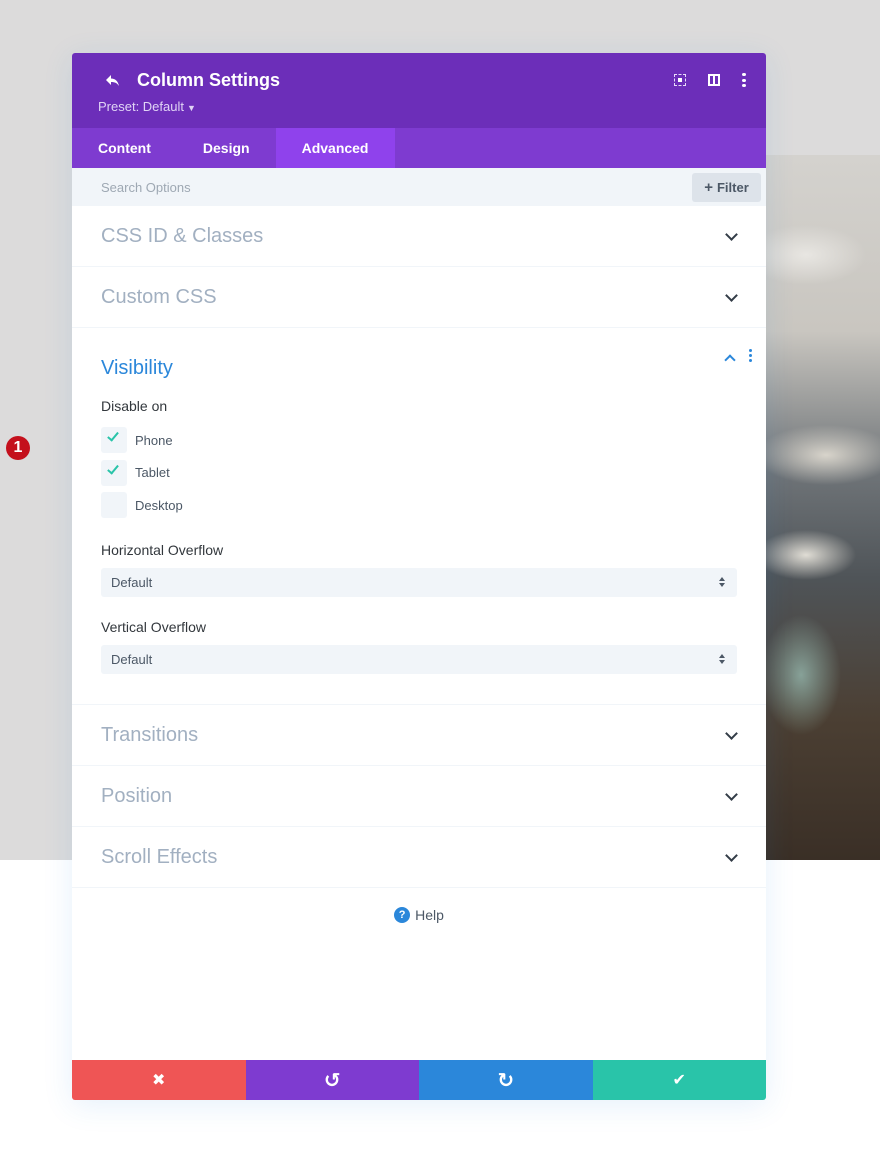 The width and height of the screenshot is (880, 1154). I want to click on section-custom-css: Custom CSS, so click(419, 297).